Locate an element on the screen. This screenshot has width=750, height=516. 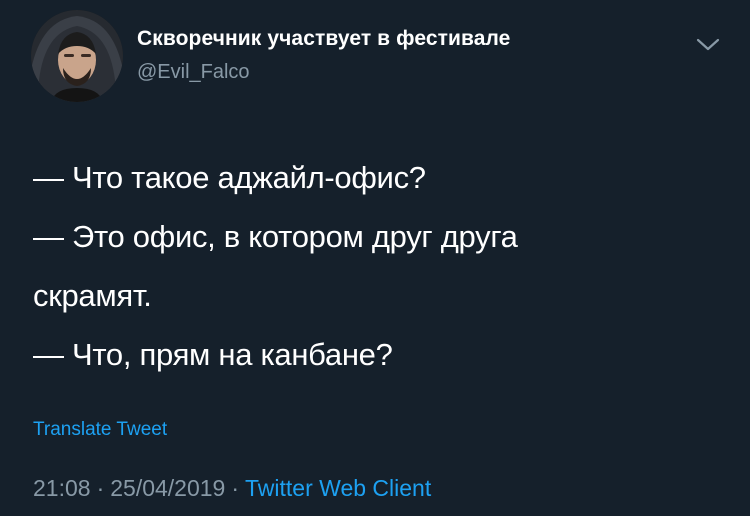
tweet-time: 21:08 is located at coordinates (62, 488).